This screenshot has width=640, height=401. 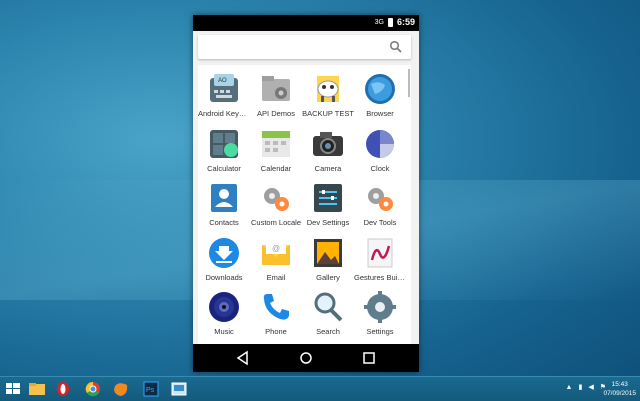 What do you see at coordinates (13, 389) in the screenshot?
I see `start-icon` at bounding box center [13, 389].